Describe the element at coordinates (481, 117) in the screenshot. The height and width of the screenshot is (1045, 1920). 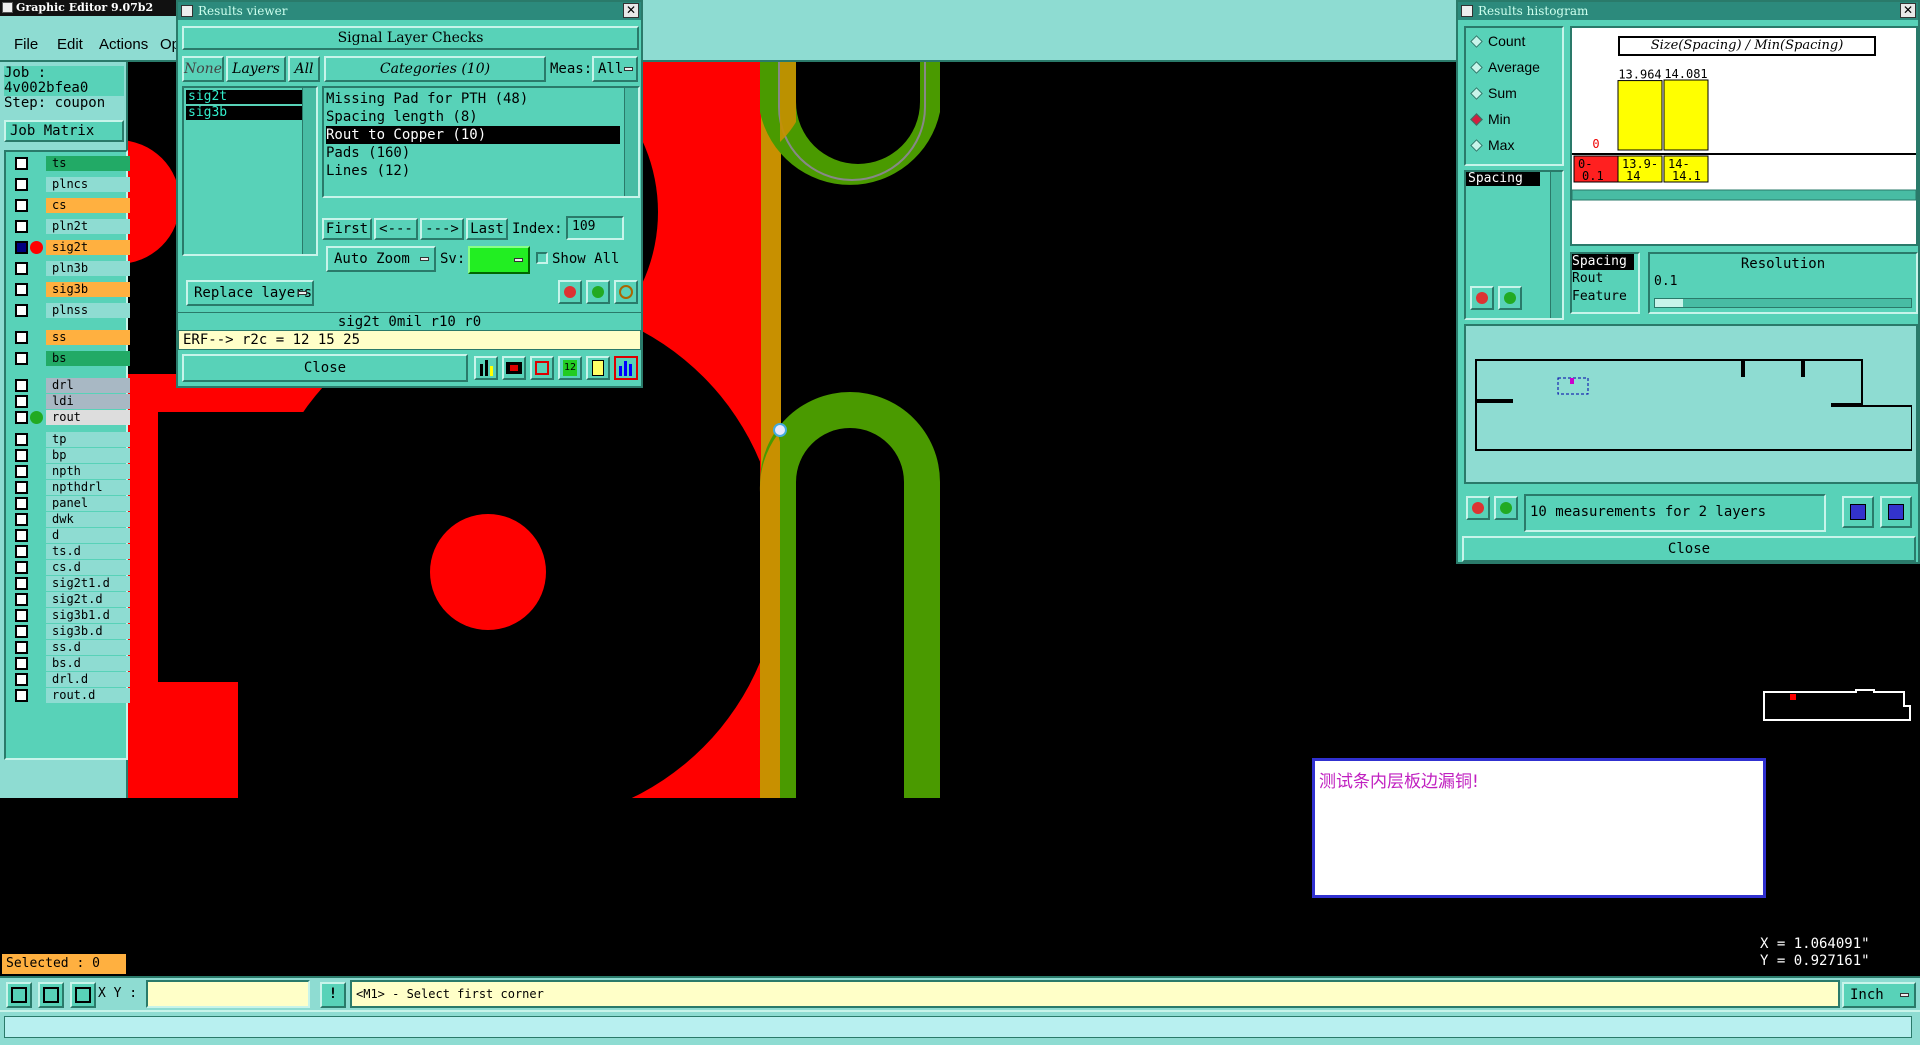
I see `category-item: Spacing length (8)` at that location.